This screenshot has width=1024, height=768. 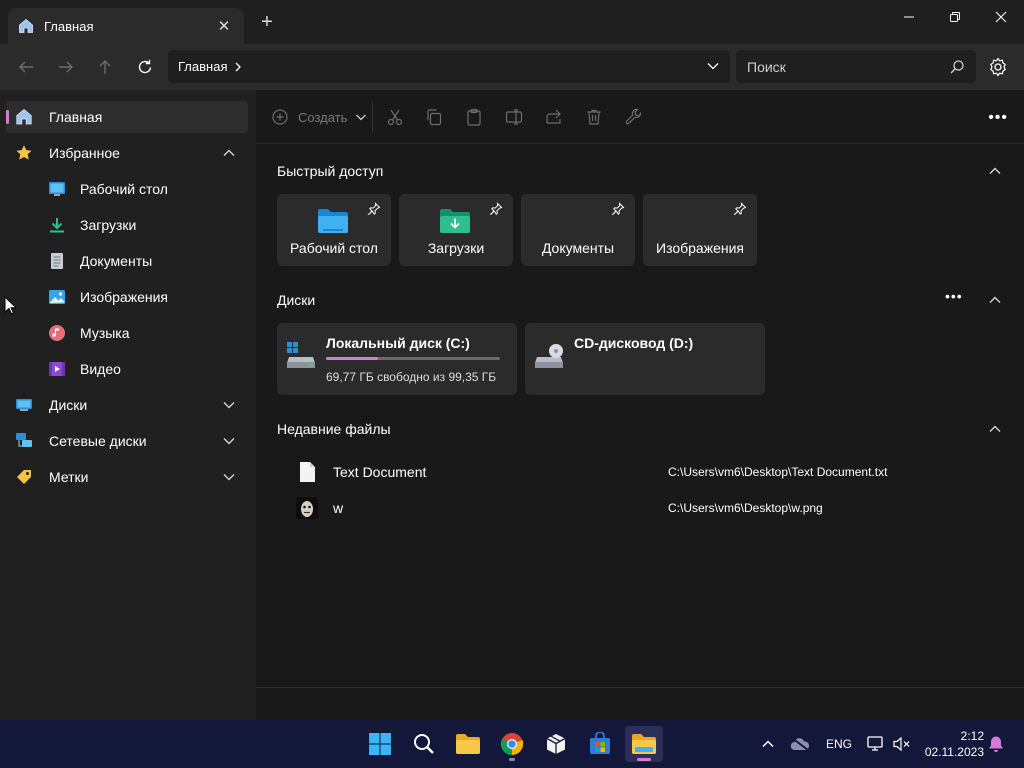 What do you see at coordinates (202, 66) in the screenshot?
I see `breadcrumb-home: Главная` at bounding box center [202, 66].